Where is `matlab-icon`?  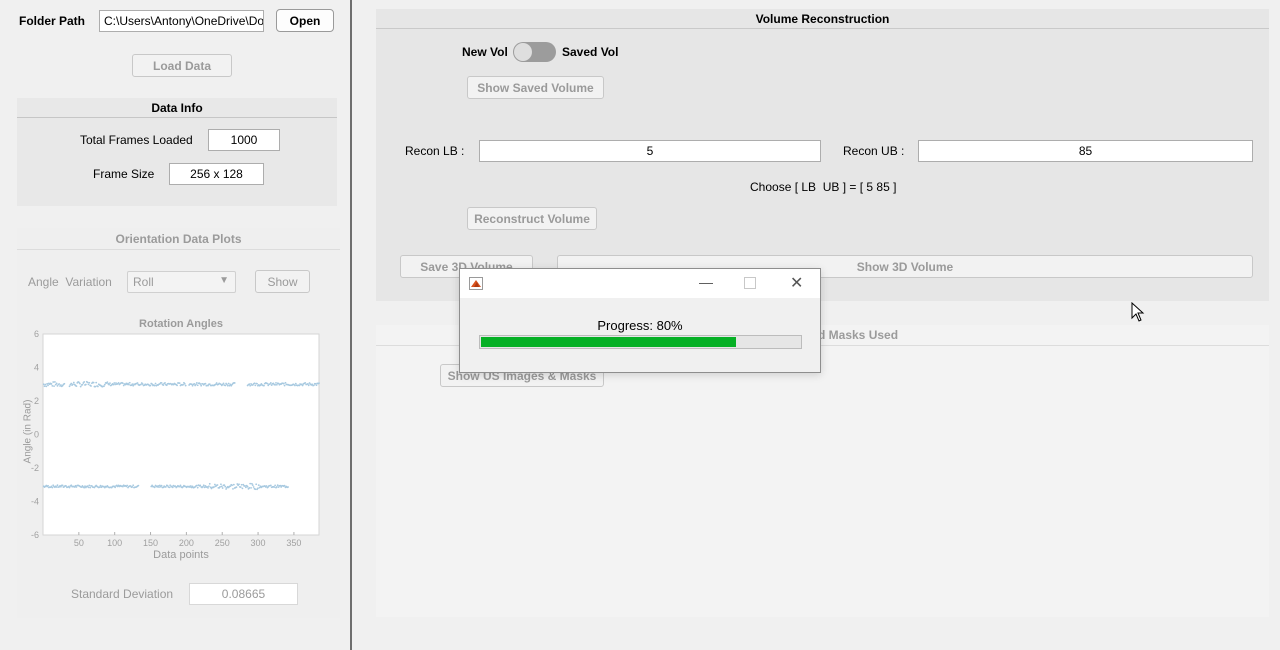 matlab-icon is located at coordinates (476, 283).